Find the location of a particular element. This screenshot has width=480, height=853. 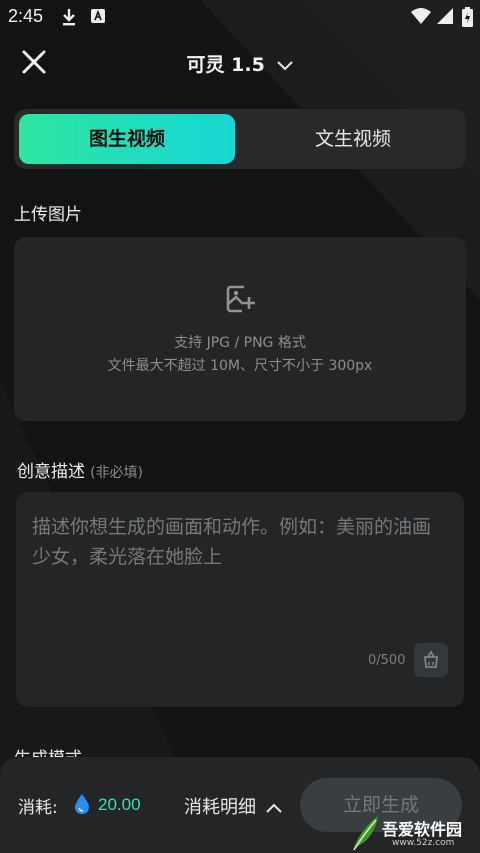

chevron-down-icon is located at coordinates (285, 65).